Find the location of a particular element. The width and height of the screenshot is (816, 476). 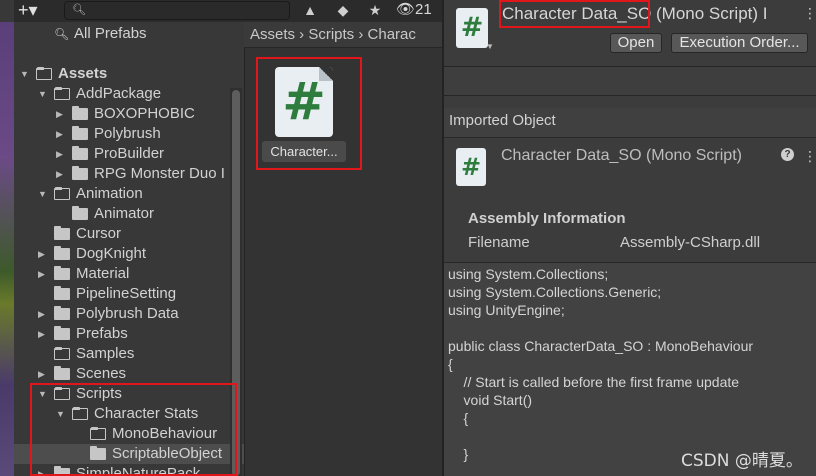

scene-view-strip is located at coordinates (7, 249).